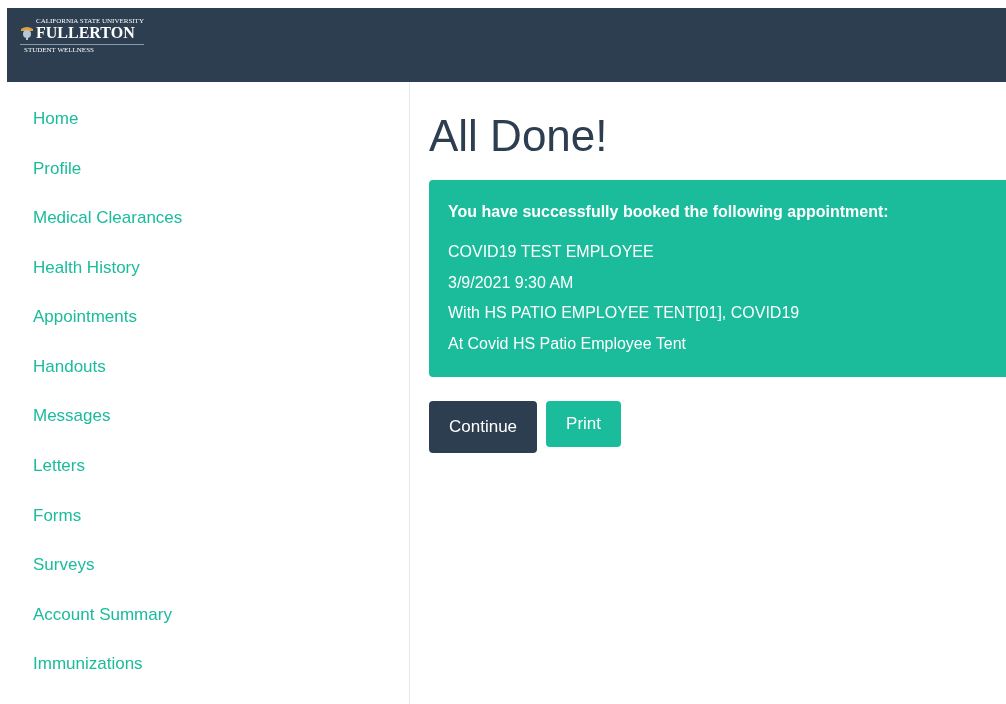 The height and width of the screenshot is (704, 1006). Describe the element at coordinates (72, 431) in the screenshot. I see `sidebar-link: Messages` at that location.